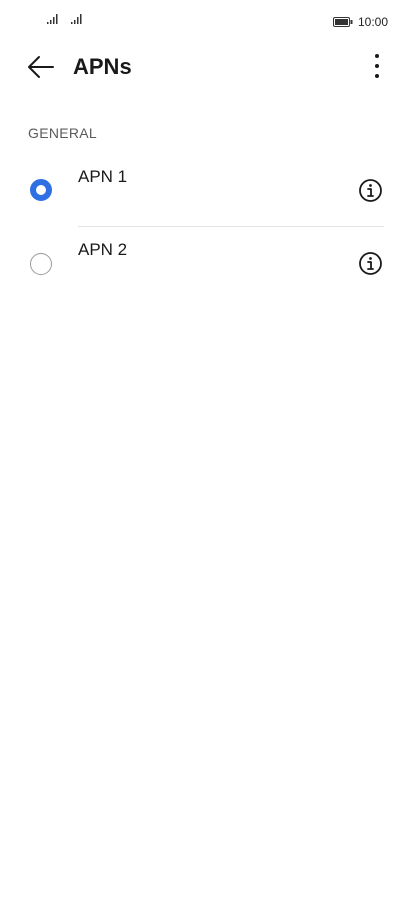 The width and height of the screenshot is (412, 910). Describe the element at coordinates (231, 226) in the screenshot. I see `divider` at that location.